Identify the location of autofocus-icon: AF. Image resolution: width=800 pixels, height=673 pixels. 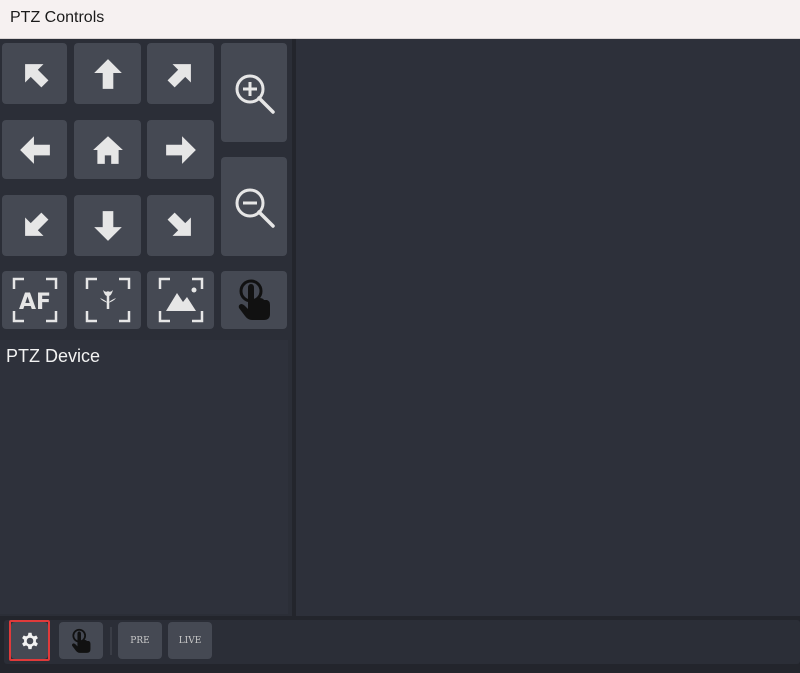
(34, 300).